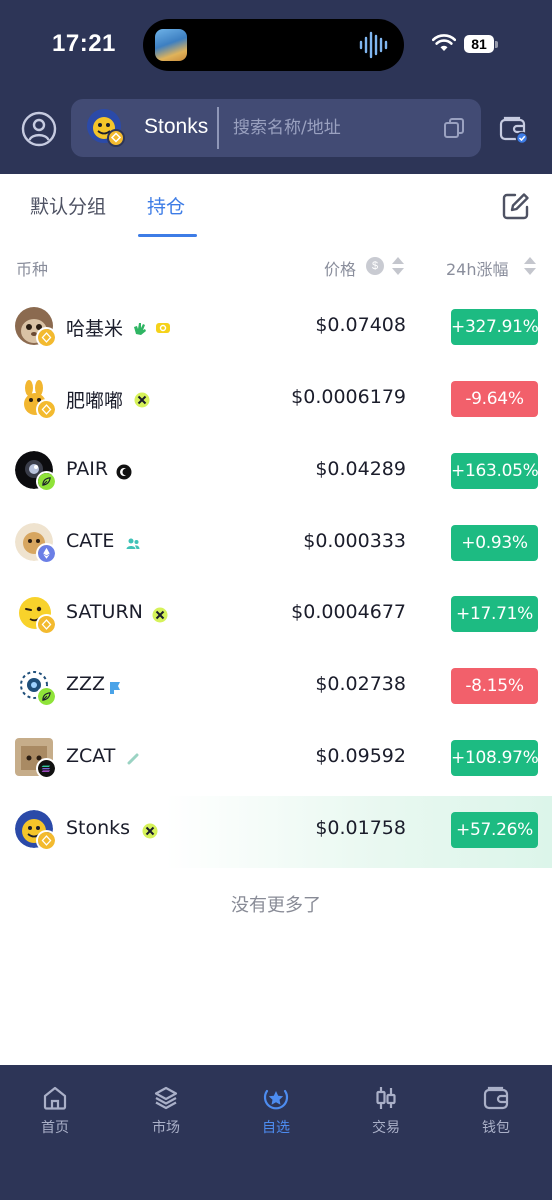  What do you see at coordinates (348, 612) in the screenshot?
I see `token-price: $0.0004677` at bounding box center [348, 612].